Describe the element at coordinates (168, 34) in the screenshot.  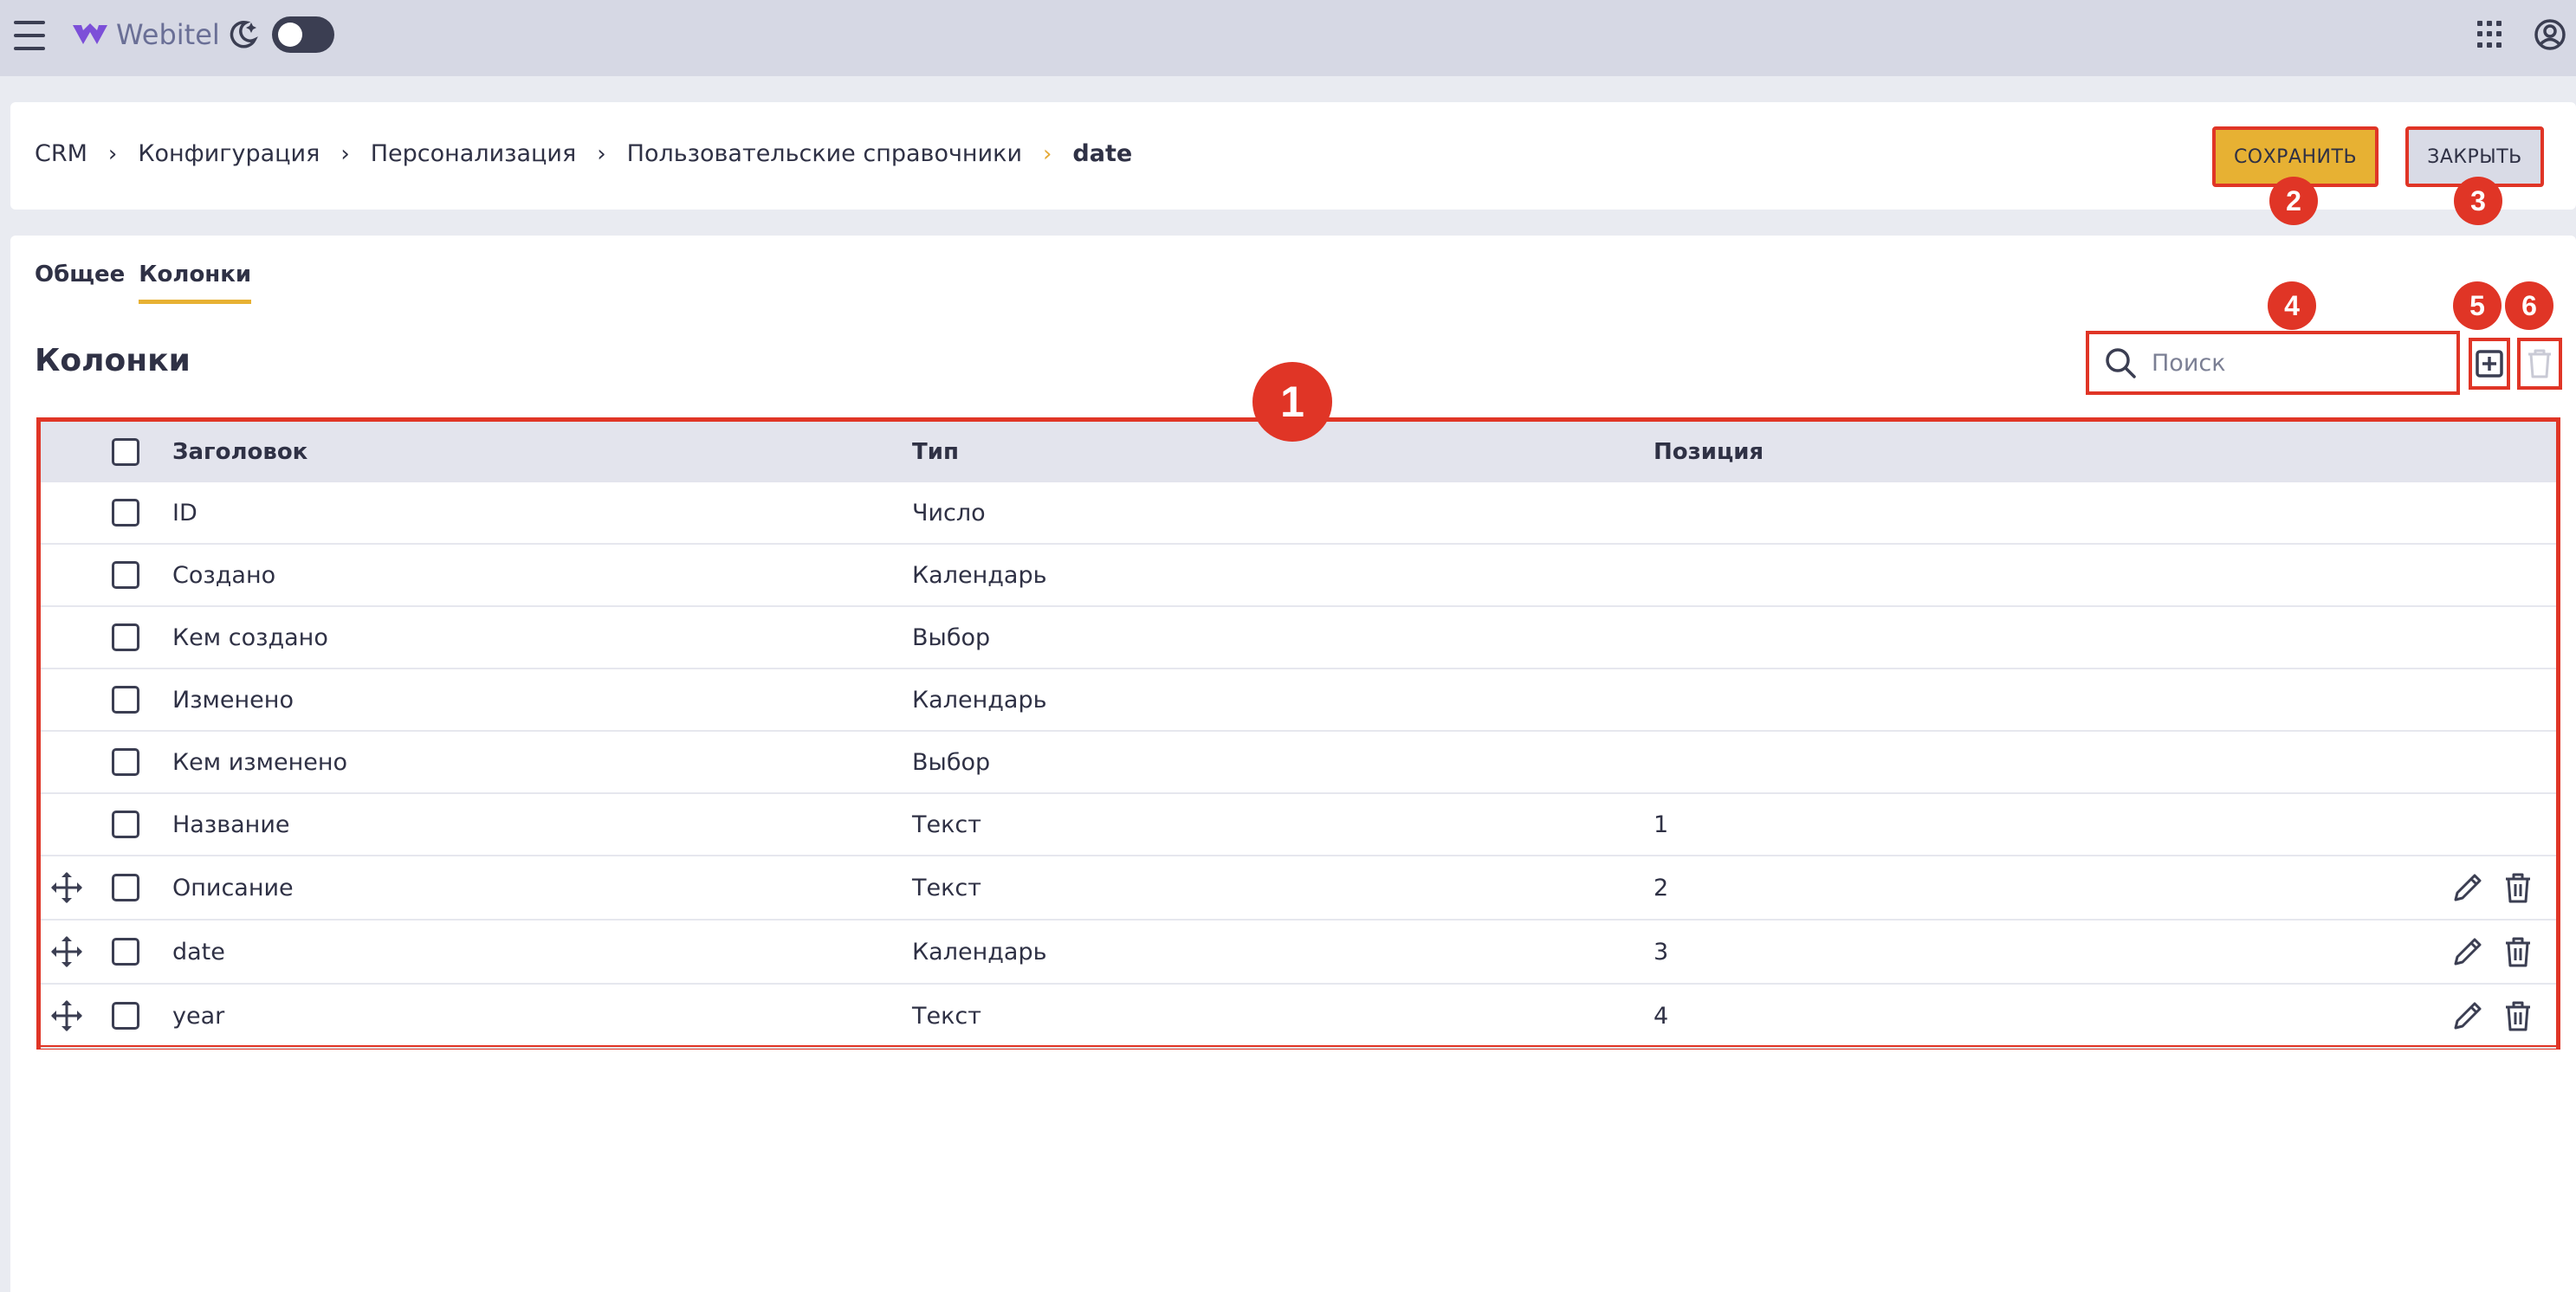
I see `logo-text: Webitel` at that location.